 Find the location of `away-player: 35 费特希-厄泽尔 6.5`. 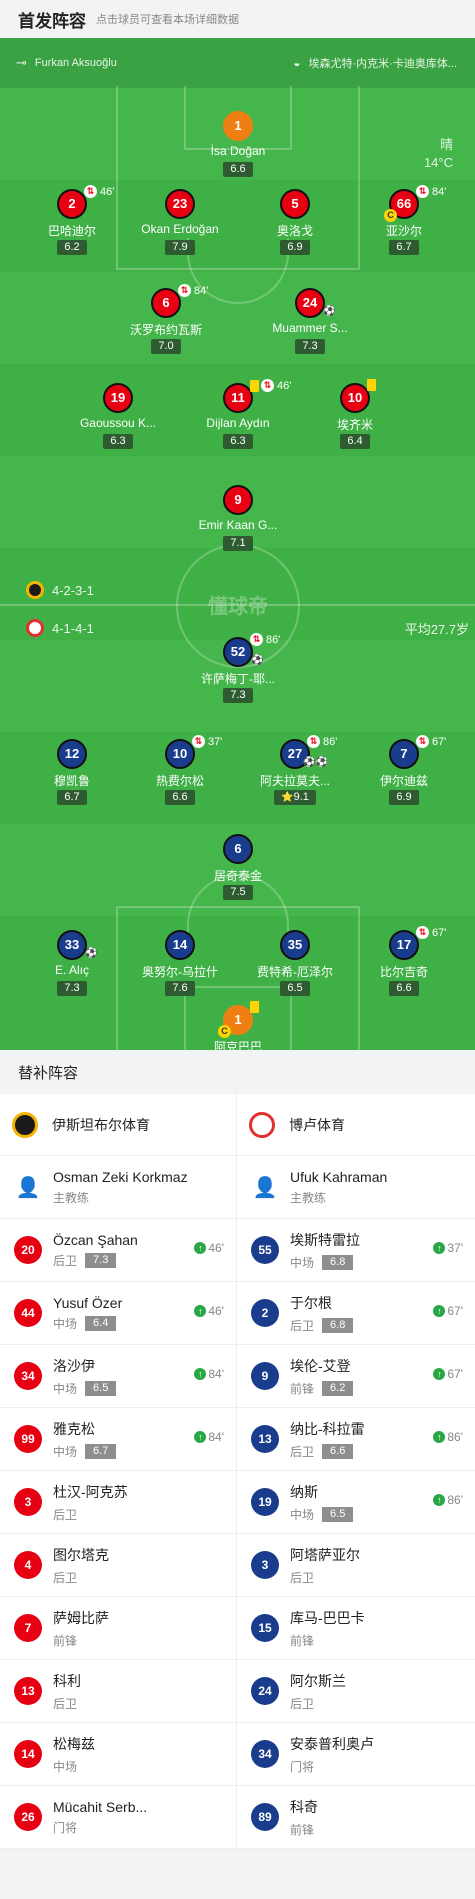

away-player: 35 费特希-厄泽尔 6.5 is located at coordinates (295, 963).